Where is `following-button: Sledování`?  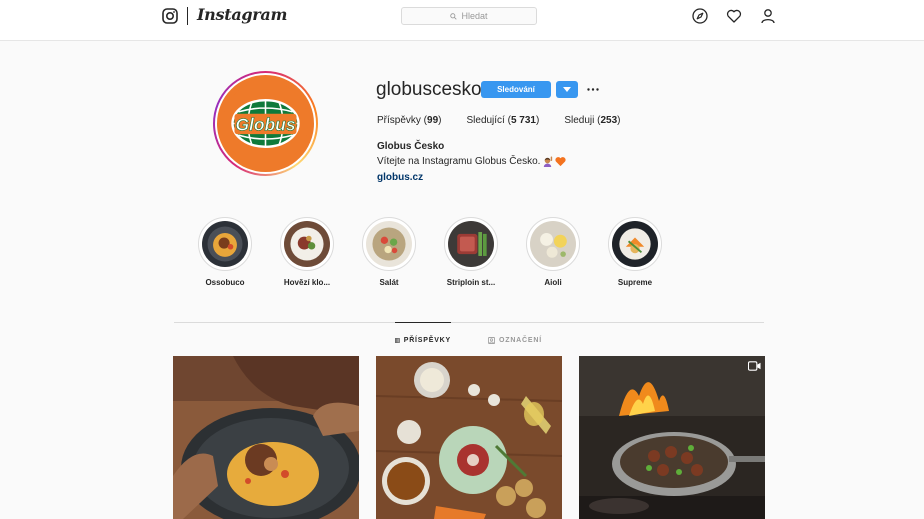 following-button: Sledování is located at coordinates (516, 89).